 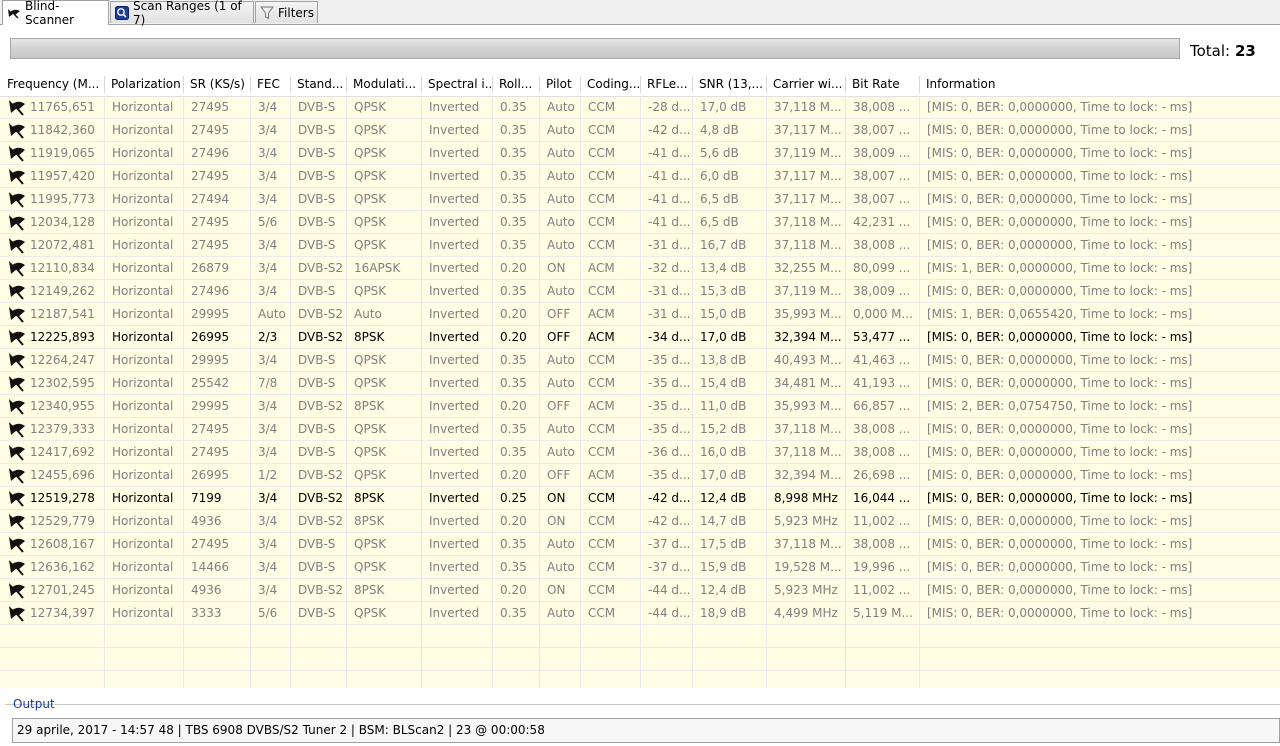 What do you see at coordinates (719, 153) in the screenshot?
I see `cell-snr: 5,6 dB` at bounding box center [719, 153].